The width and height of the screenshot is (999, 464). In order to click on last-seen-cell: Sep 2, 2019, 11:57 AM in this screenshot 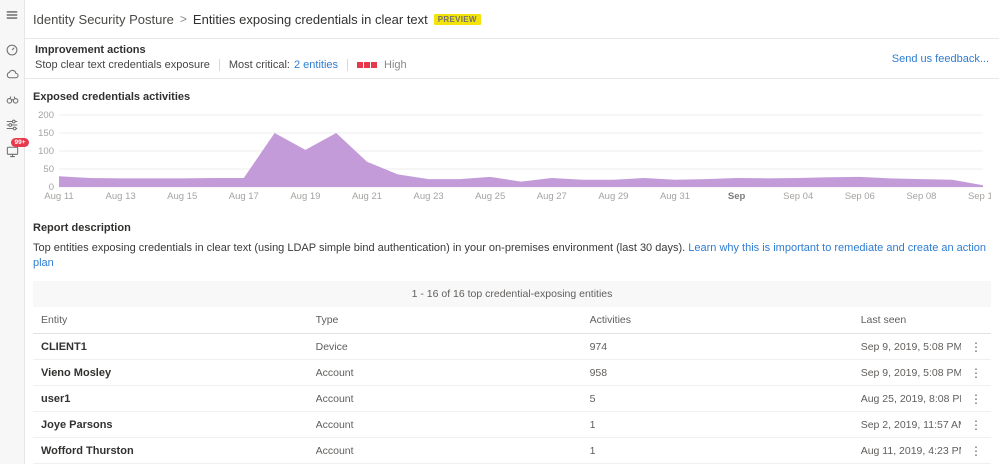, I will do `click(910, 424)`.